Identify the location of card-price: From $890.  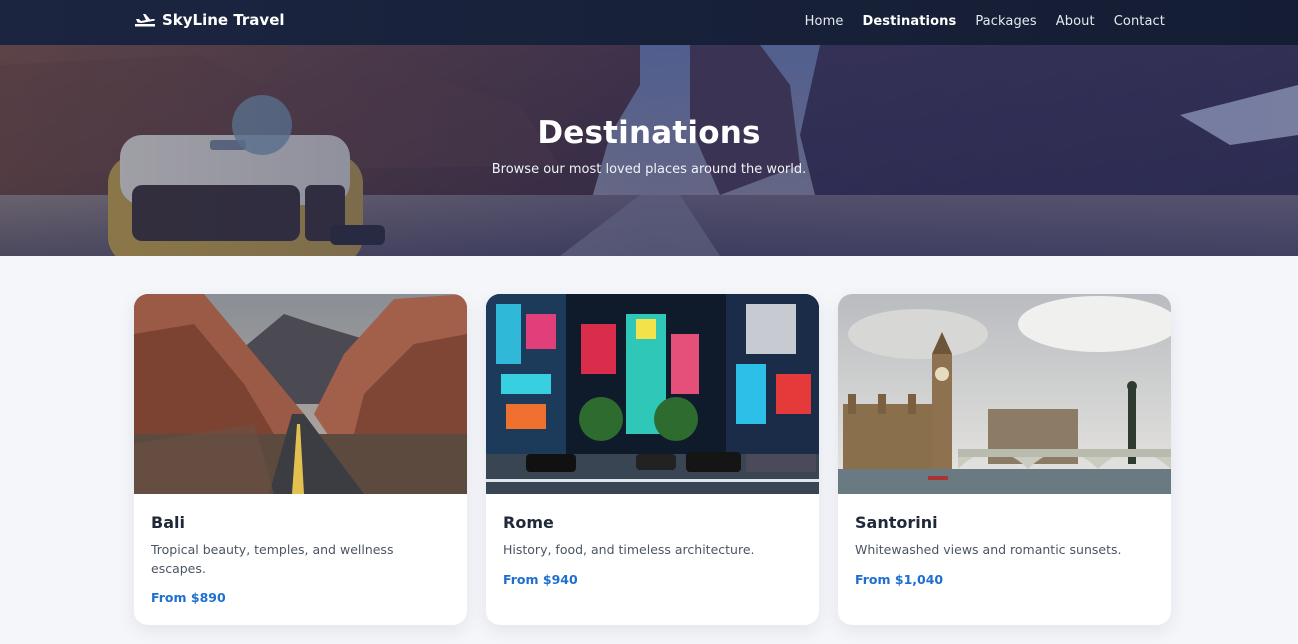
(188, 597).